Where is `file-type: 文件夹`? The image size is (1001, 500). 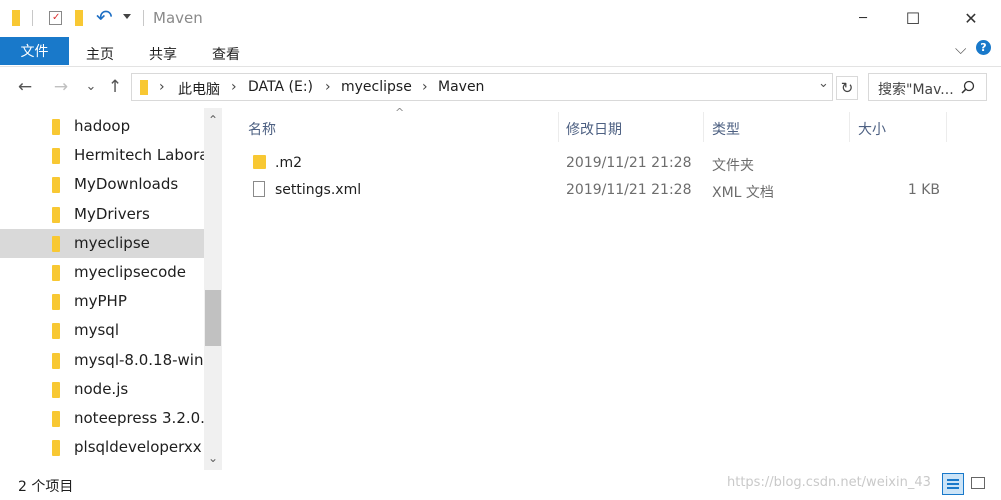
file-type: 文件夹 is located at coordinates (733, 166).